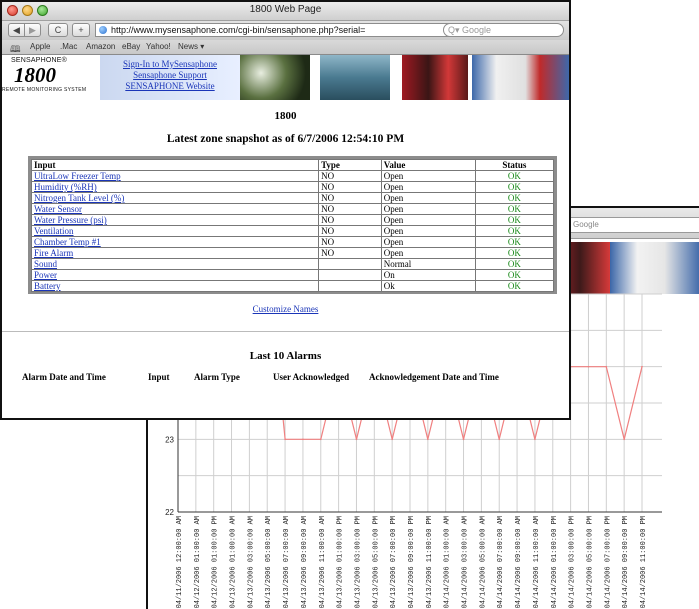 The height and width of the screenshot is (609, 699). I want to click on x-tick-label: 04/14/2006 09:00:00 PM, so click(626, 562).